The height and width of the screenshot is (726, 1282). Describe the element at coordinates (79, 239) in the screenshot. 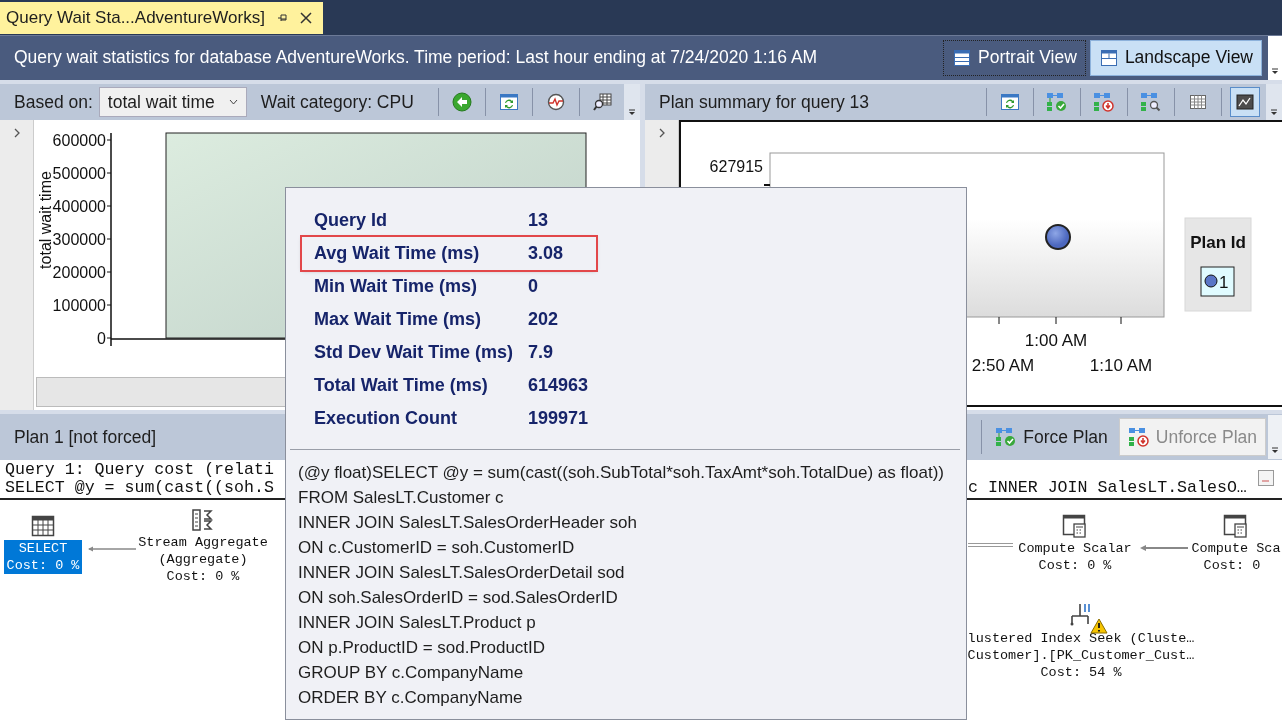

I see `axis-tick-label: 300000` at that location.